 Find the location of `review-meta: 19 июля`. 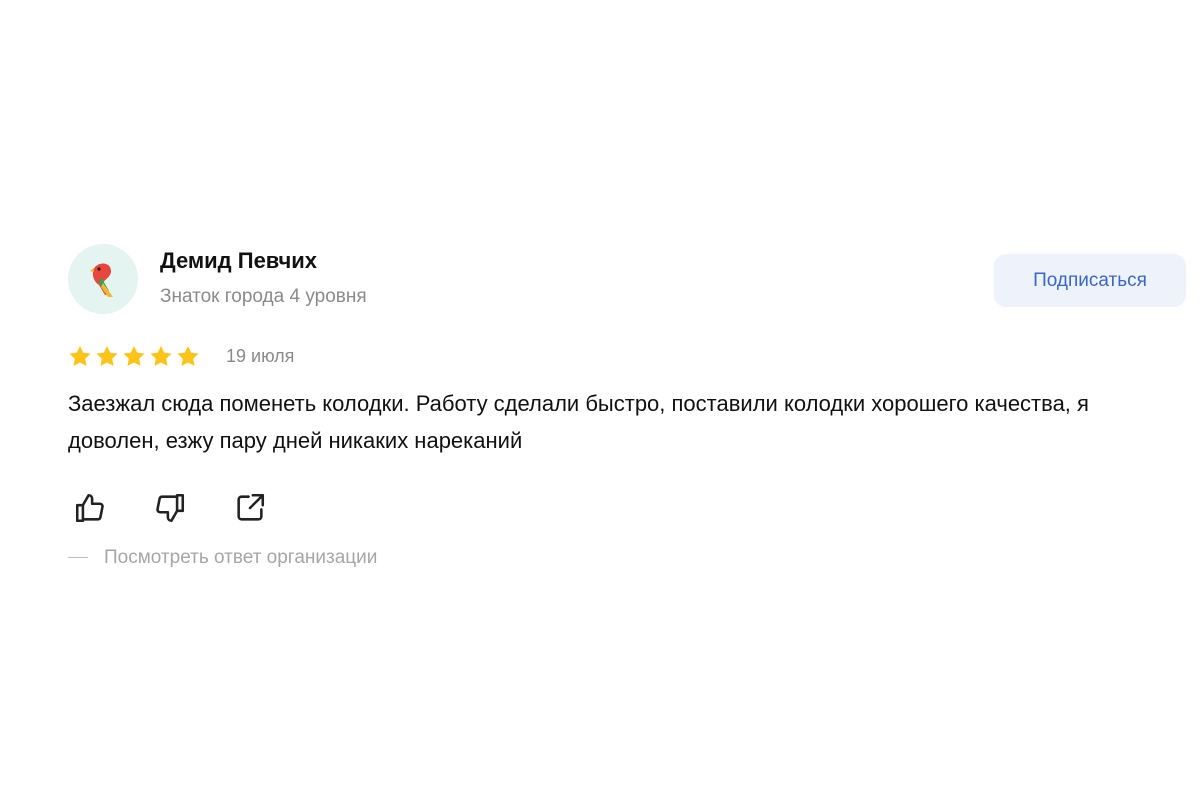

review-meta: 19 июля is located at coordinates (181, 356).